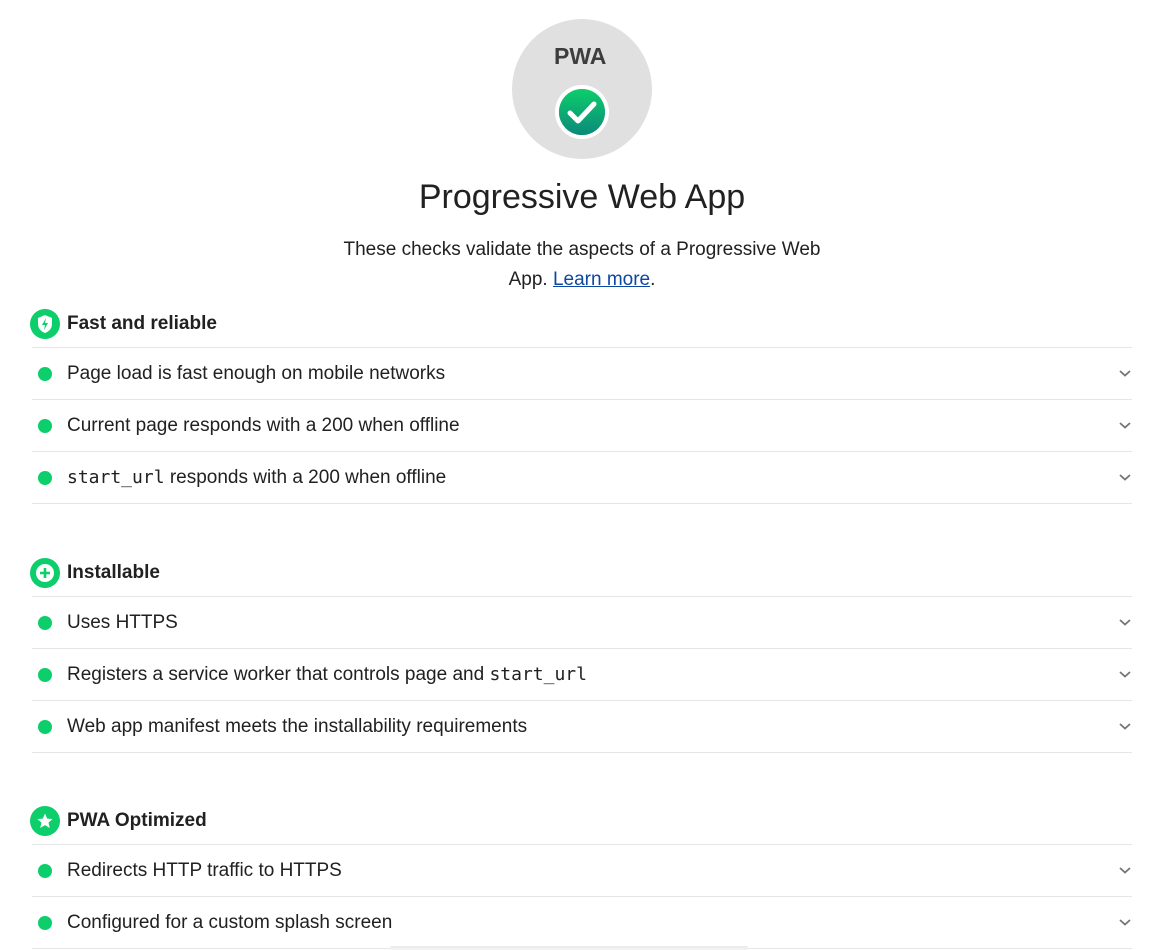 This screenshot has height=950, width=1164. I want to click on floating-toolbar-edge, so click(569, 948).